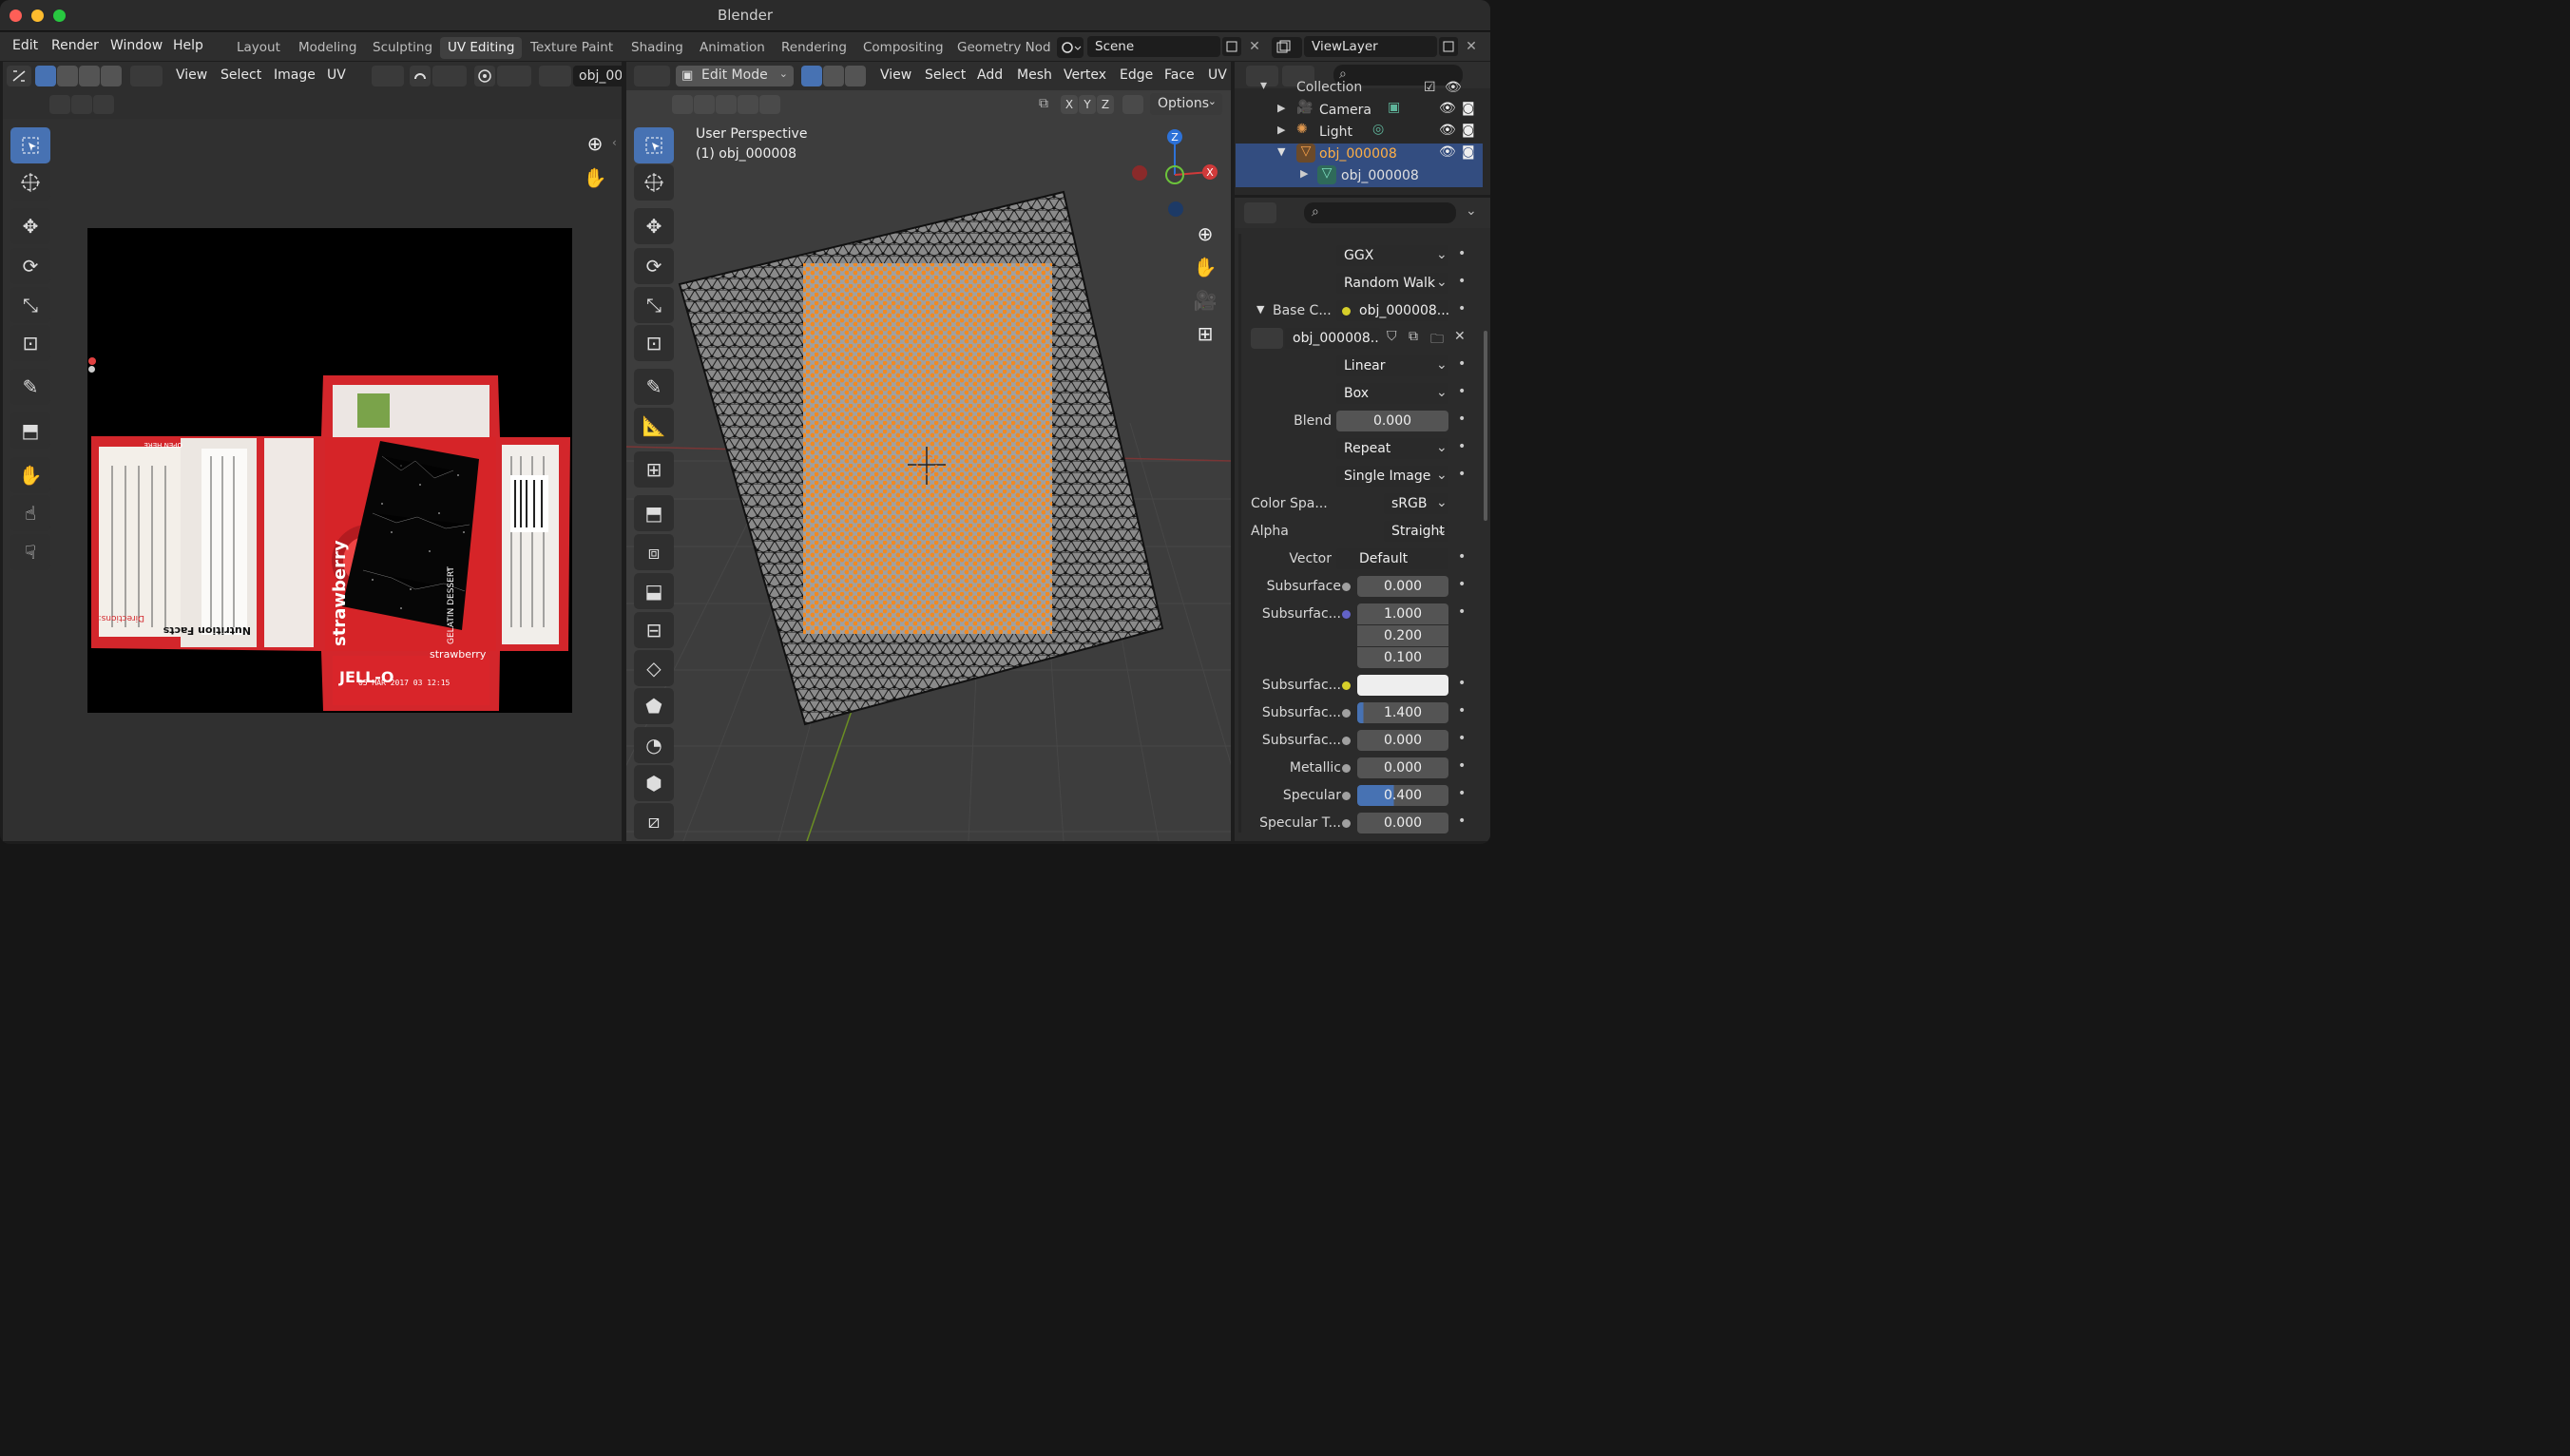  What do you see at coordinates (1105, 104) in the screenshot?
I see `mirror-z-toggle: Z` at bounding box center [1105, 104].